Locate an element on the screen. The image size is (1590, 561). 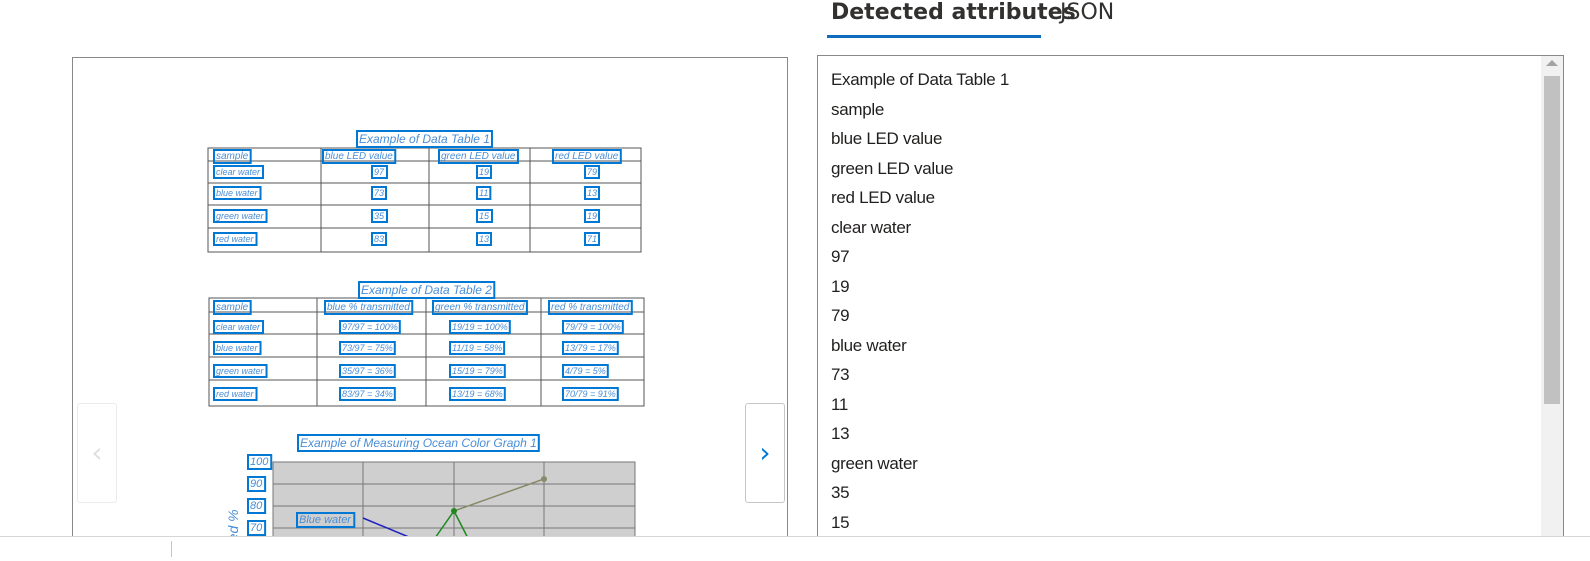
ocr-text: 4/79 = 5% is located at coordinates (585, 371).